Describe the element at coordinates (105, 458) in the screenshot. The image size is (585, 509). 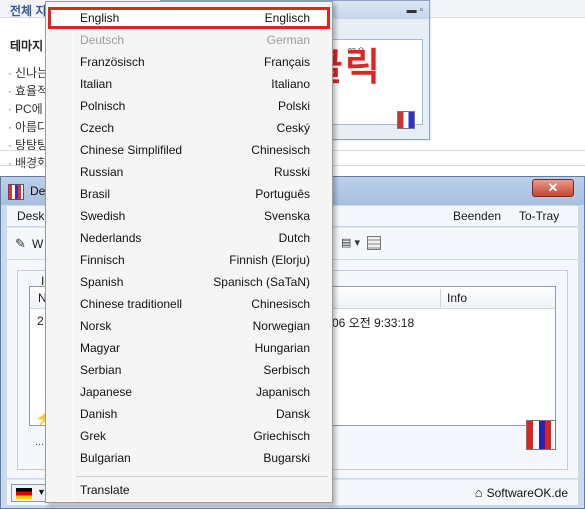
I see `menu-item-label: Bulgarian` at that location.